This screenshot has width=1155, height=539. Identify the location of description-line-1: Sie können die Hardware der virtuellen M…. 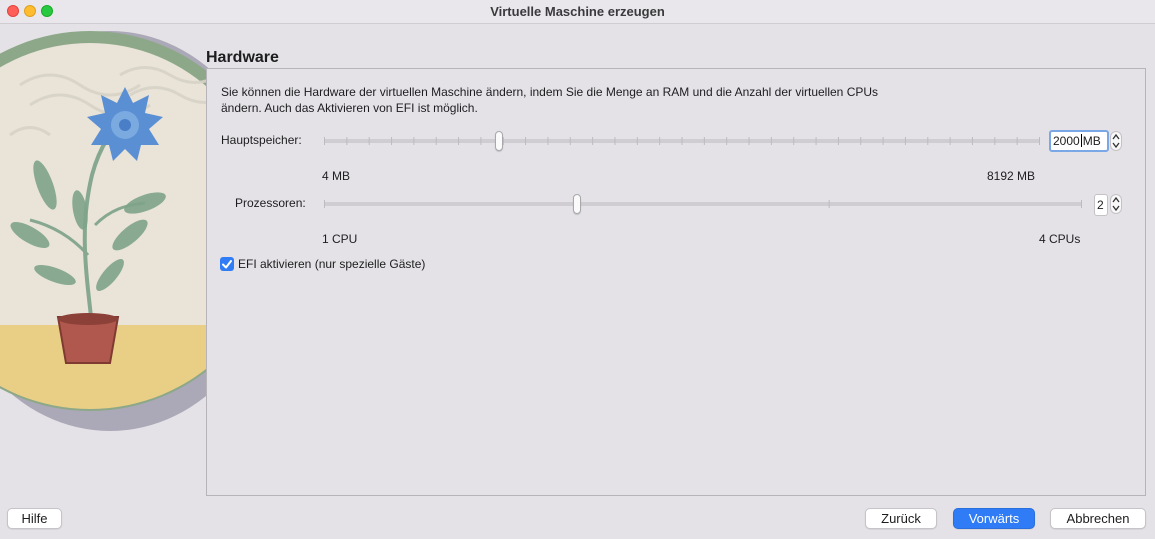
(550, 92).